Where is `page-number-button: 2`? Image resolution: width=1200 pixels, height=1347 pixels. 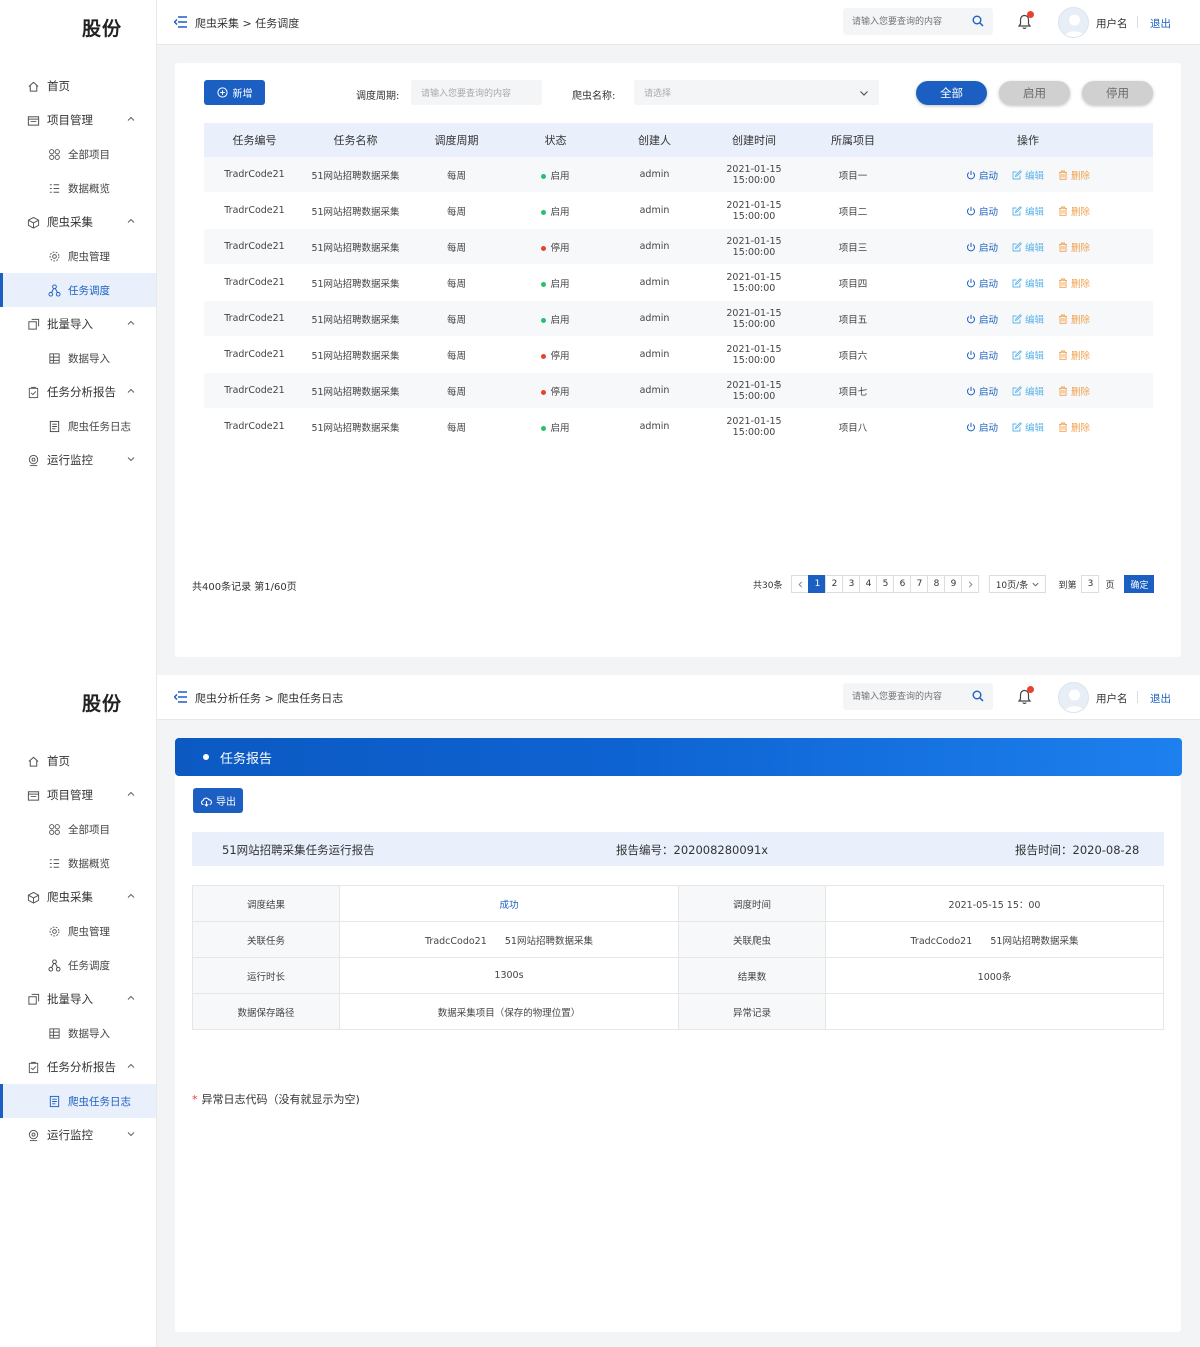
page-number-button: 2 is located at coordinates (834, 584).